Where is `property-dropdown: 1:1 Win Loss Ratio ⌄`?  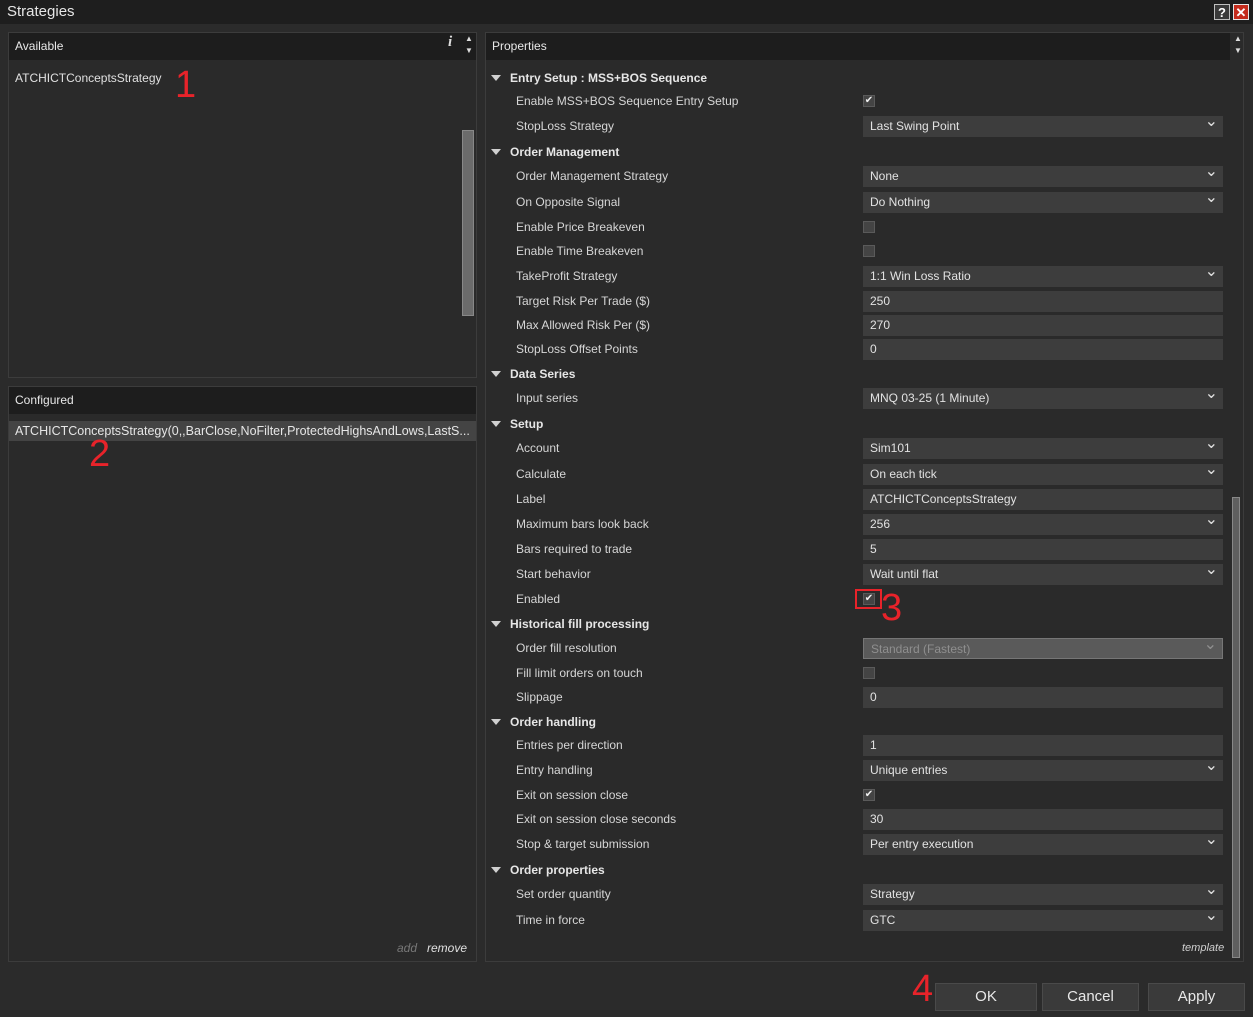 property-dropdown: 1:1 Win Loss Ratio ⌄ is located at coordinates (1043, 275).